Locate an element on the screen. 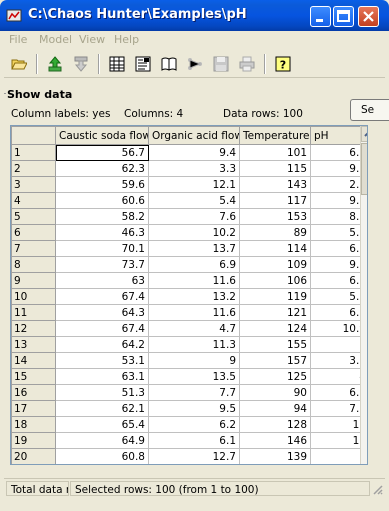 This screenshot has height=511, width=389. table-cell: 109 is located at coordinates (275, 264).